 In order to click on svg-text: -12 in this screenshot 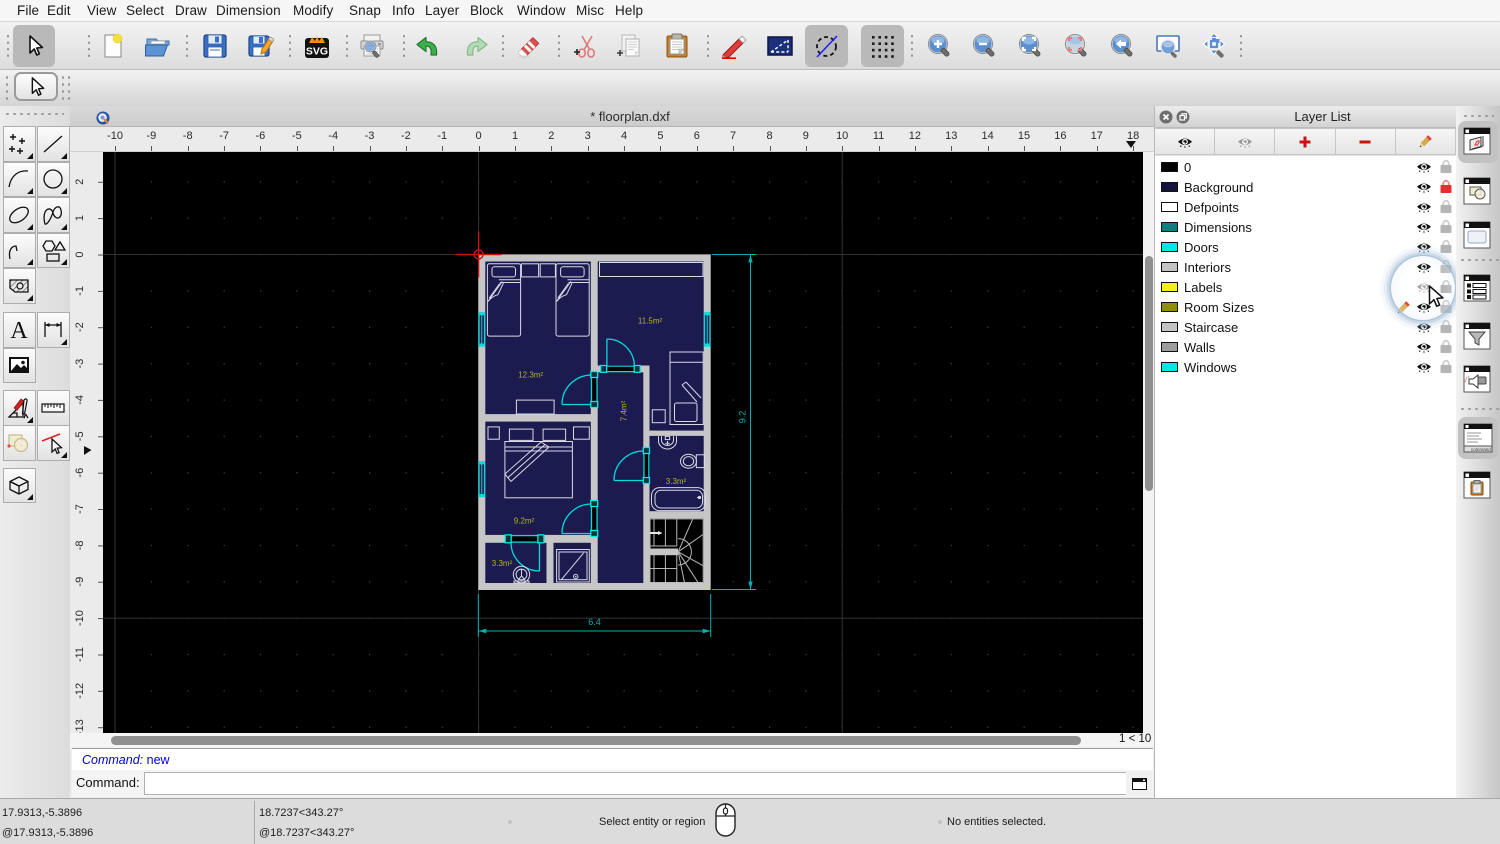, I will do `click(80, 691)`.